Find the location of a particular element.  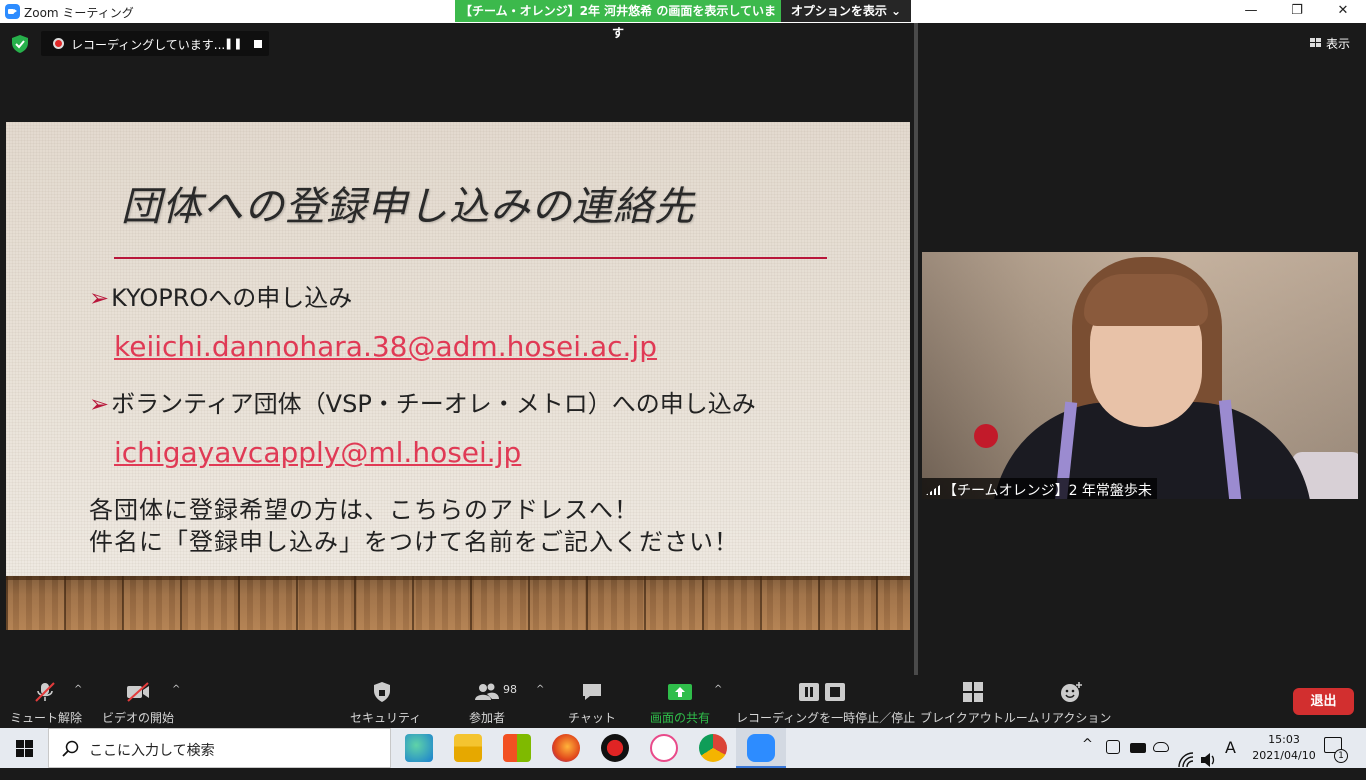

volume-icon is located at coordinates (1209, 760).